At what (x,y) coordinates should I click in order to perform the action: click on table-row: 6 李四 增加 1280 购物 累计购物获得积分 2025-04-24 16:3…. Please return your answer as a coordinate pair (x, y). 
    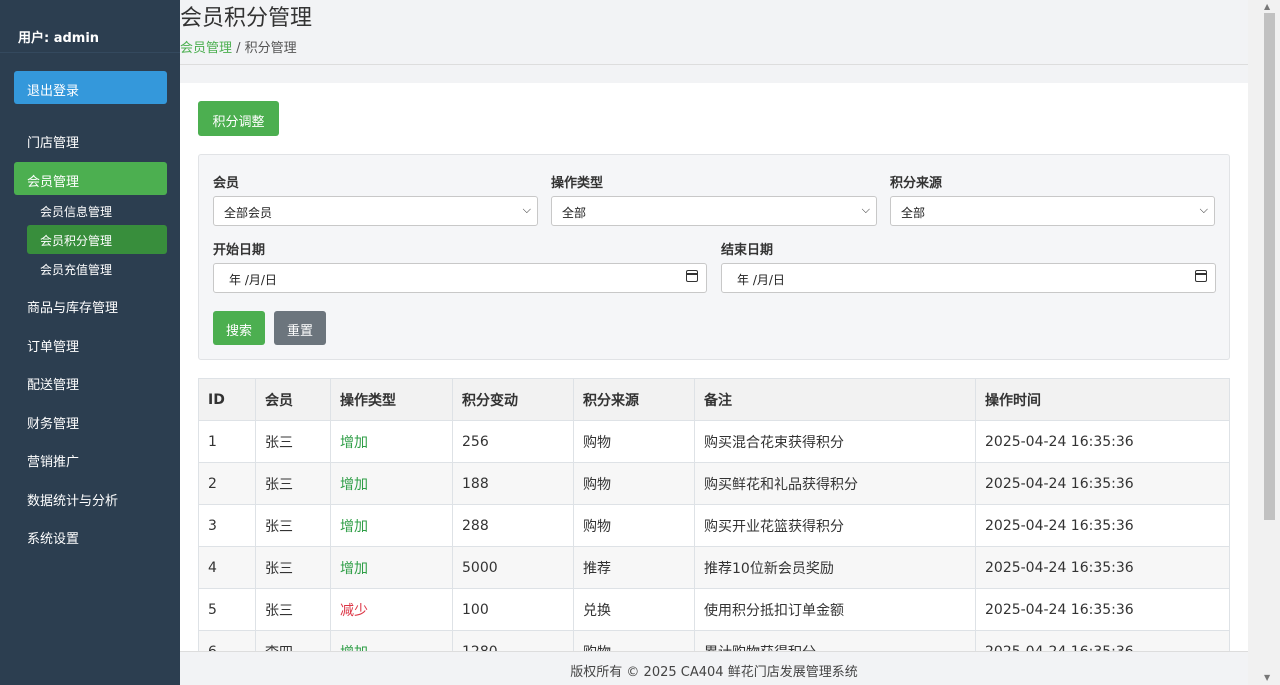
    Looking at the image, I should click on (714, 641).